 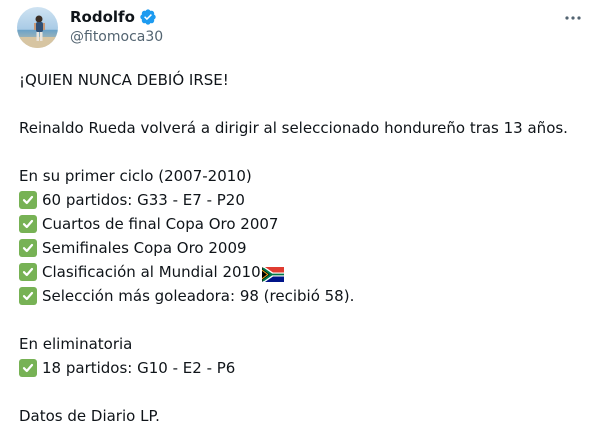 What do you see at coordinates (151, 272) in the screenshot?
I see `list-item-text: Clasificación al Mundial 2010` at bounding box center [151, 272].